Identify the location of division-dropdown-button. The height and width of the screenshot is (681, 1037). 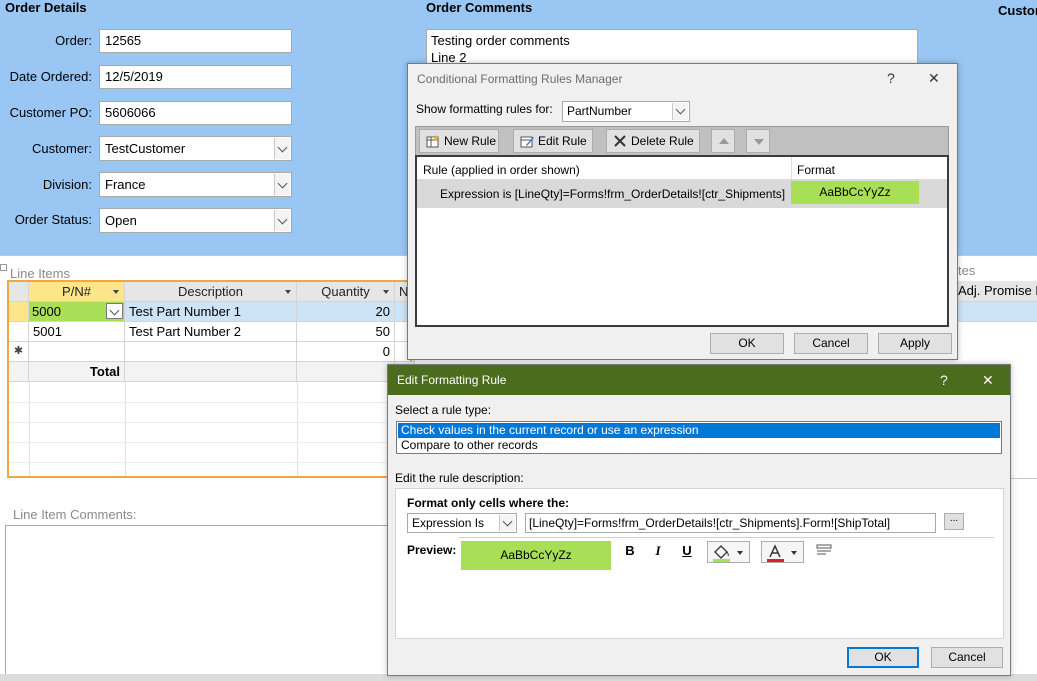
(282, 184).